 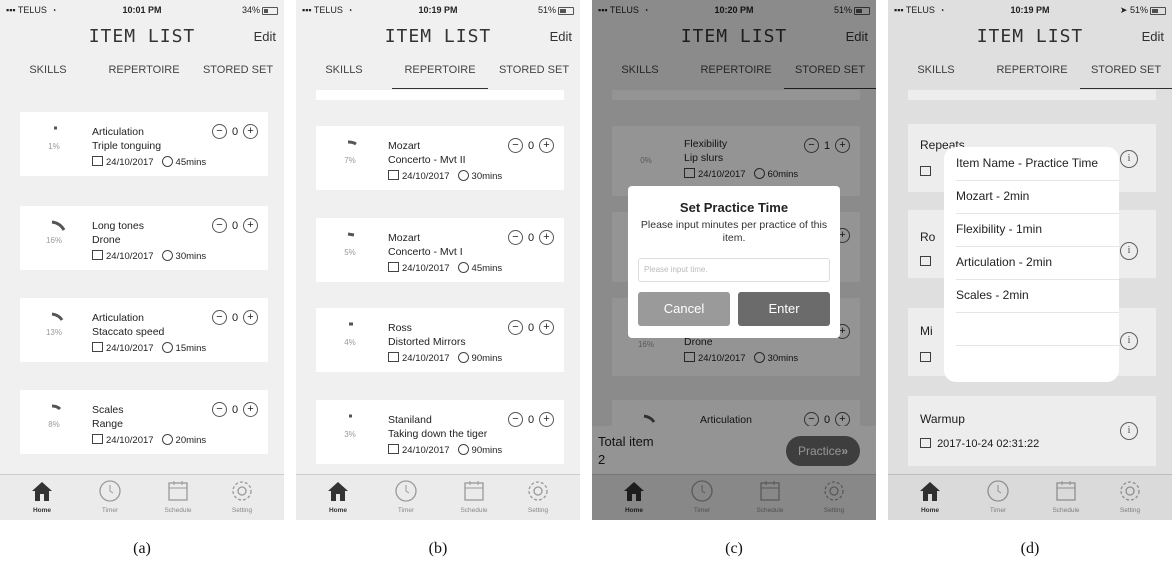 I want to click on item-name: Staccato speed, so click(x=128, y=332).